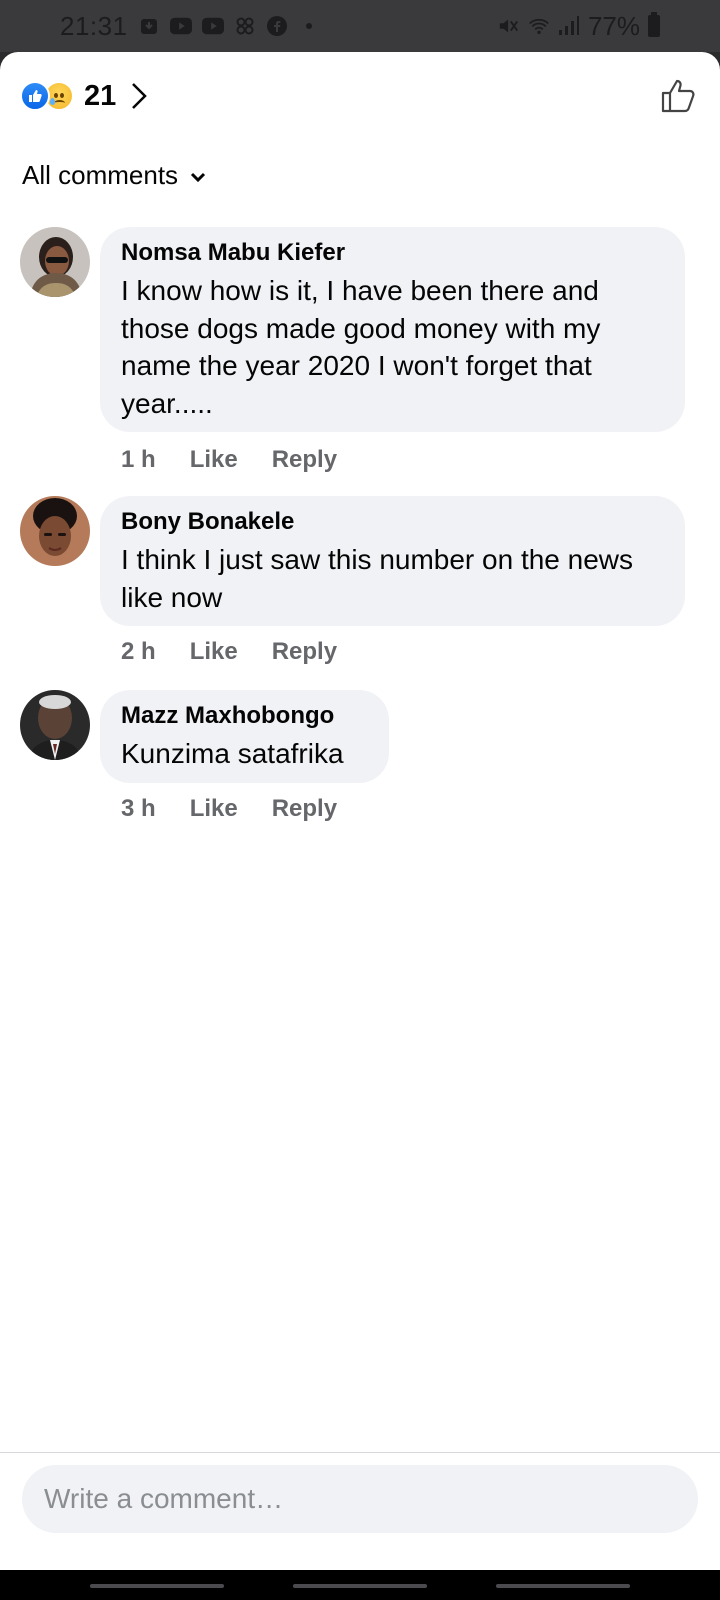  Describe the element at coordinates (100, 95) in the screenshot. I see `reaction-count: 21` at that location.